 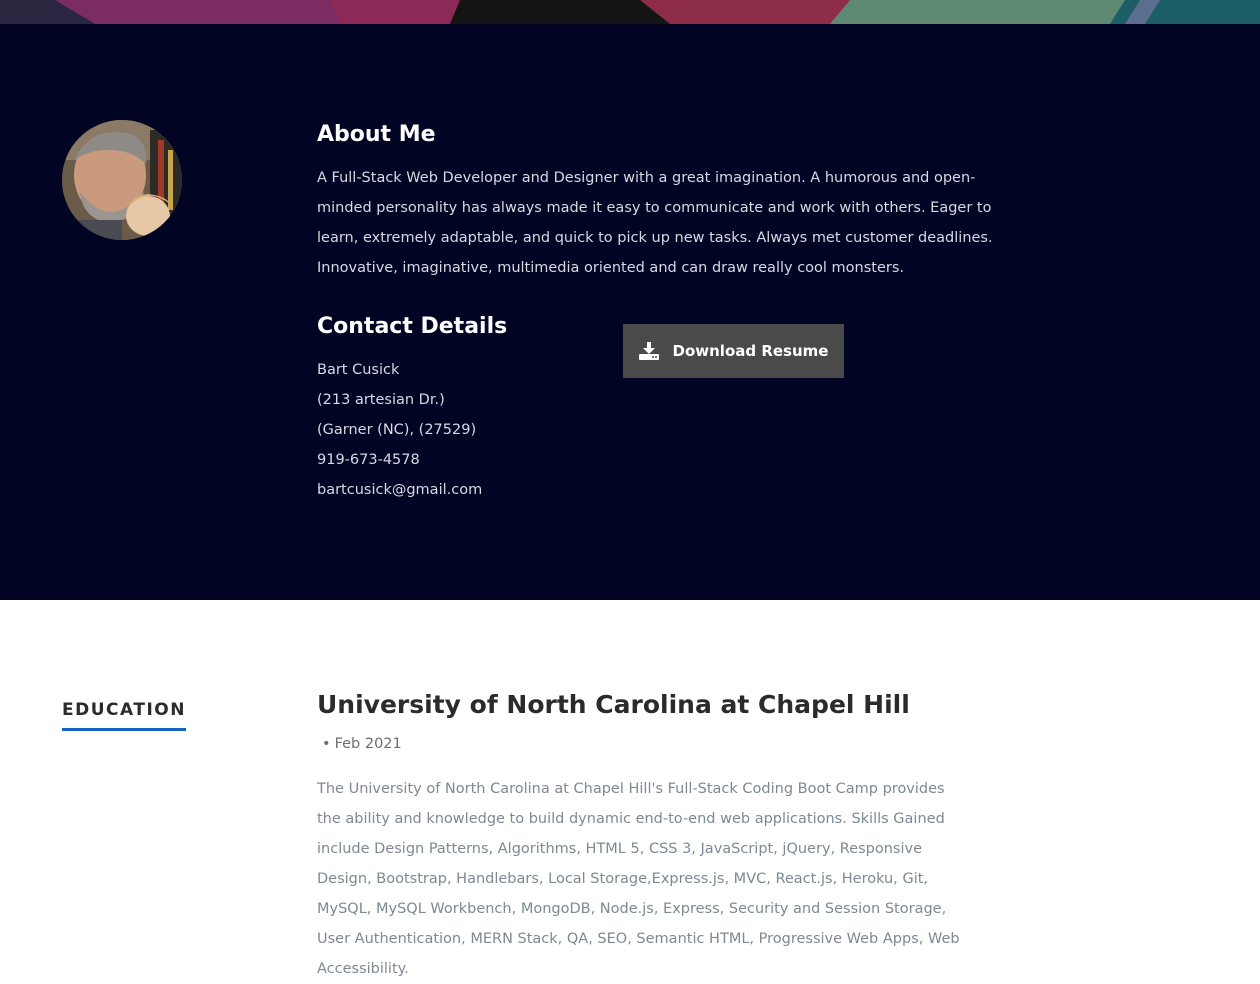 I want to click on download-resume-button: Download Resume, so click(x=733, y=351).